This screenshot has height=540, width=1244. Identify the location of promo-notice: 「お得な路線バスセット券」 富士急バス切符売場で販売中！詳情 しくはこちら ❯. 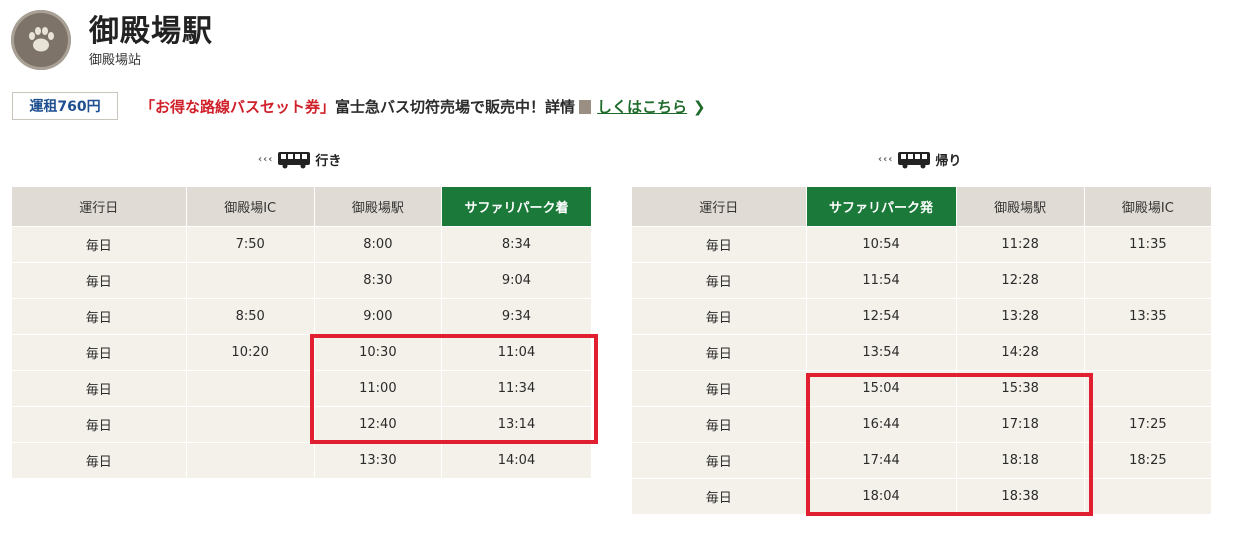
(423, 106).